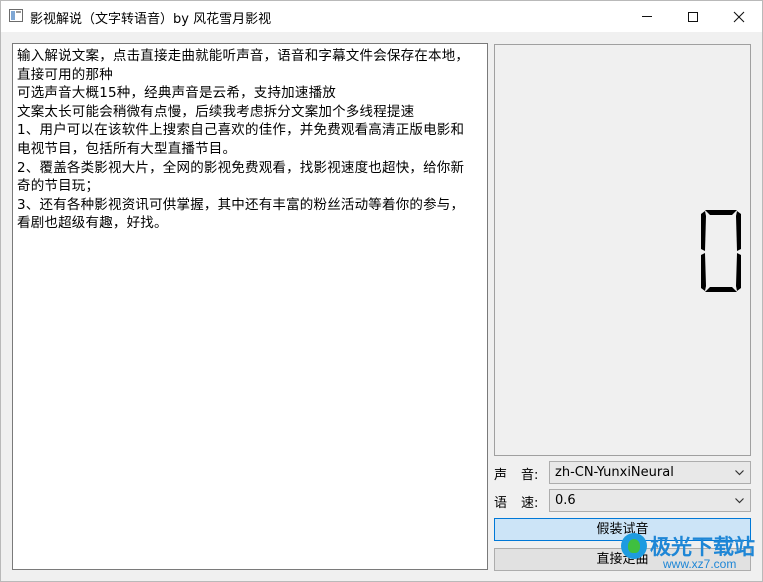  Describe the element at coordinates (650, 500) in the screenshot. I see `speed-select: 0.6` at that location.